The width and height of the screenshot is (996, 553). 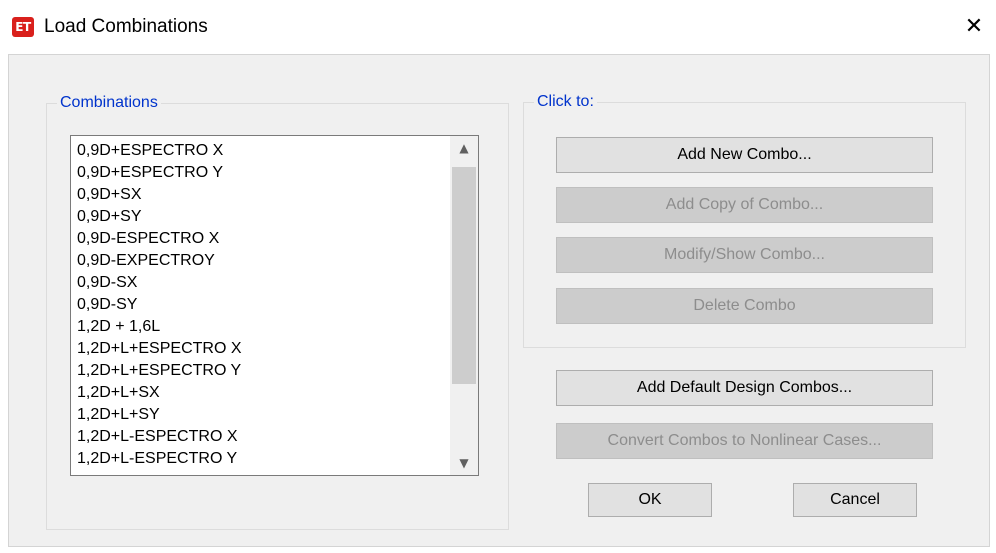 I want to click on combination-list-item: 1,2D+L-ESPECTRO Y, so click(x=261, y=459).